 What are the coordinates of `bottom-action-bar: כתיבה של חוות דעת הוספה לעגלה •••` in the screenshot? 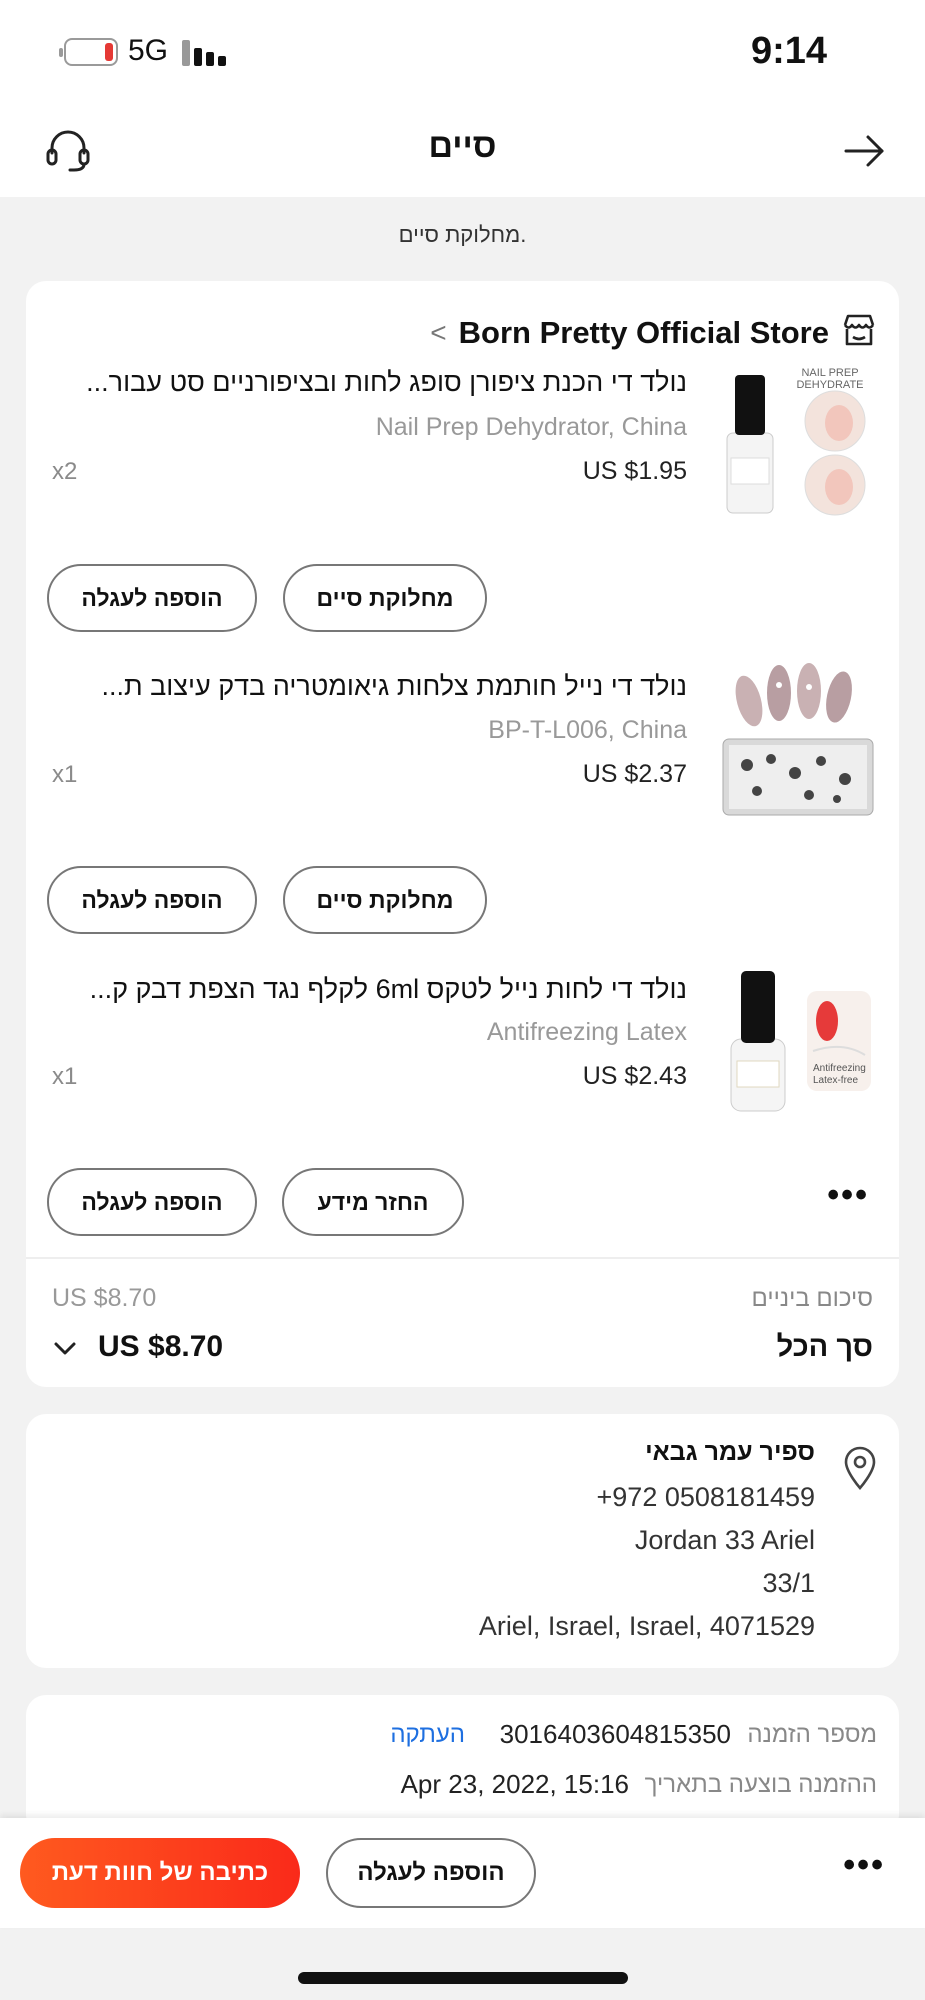 It's located at (462, 1873).